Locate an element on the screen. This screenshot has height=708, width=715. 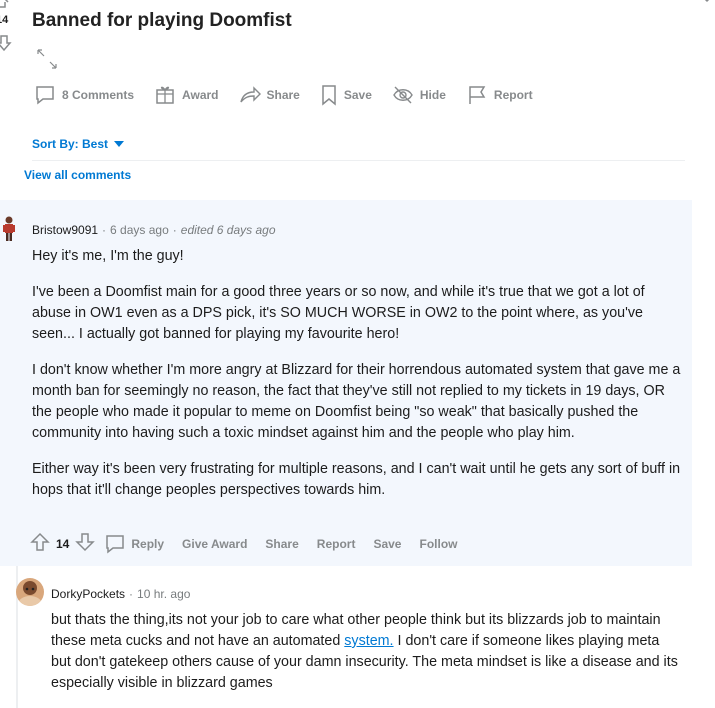
post-action-bar: 8 Comments Award Share Save Hide Report is located at coordinates (293, 95).